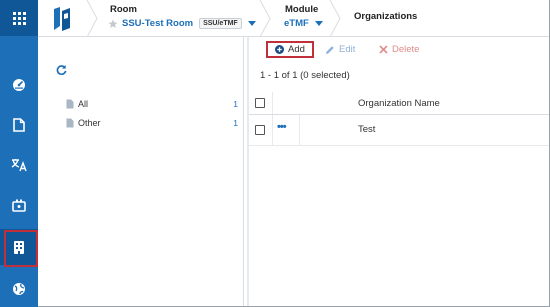 The height and width of the screenshot is (307, 550). Describe the element at coordinates (248, 171) in the screenshot. I see `pane-divider` at that location.